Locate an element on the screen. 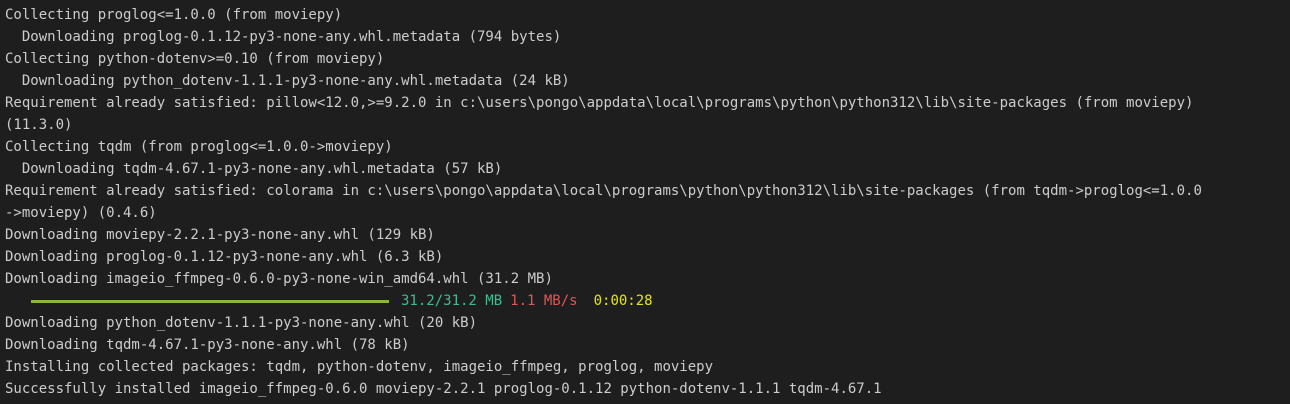 The height and width of the screenshot is (404, 1290). download-progress: 31.2/31.2 MB 1.1 MB/s 0:00:28 is located at coordinates (647, 301).